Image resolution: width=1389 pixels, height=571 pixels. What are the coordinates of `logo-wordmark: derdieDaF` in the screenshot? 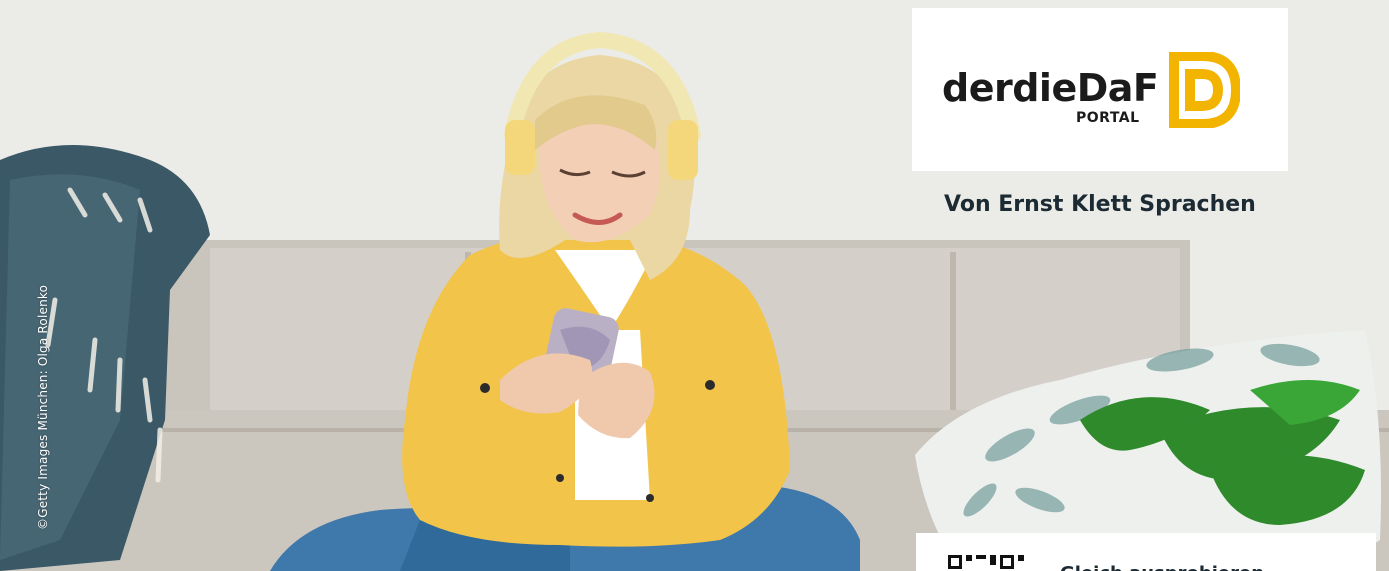 It's located at (1050, 88).